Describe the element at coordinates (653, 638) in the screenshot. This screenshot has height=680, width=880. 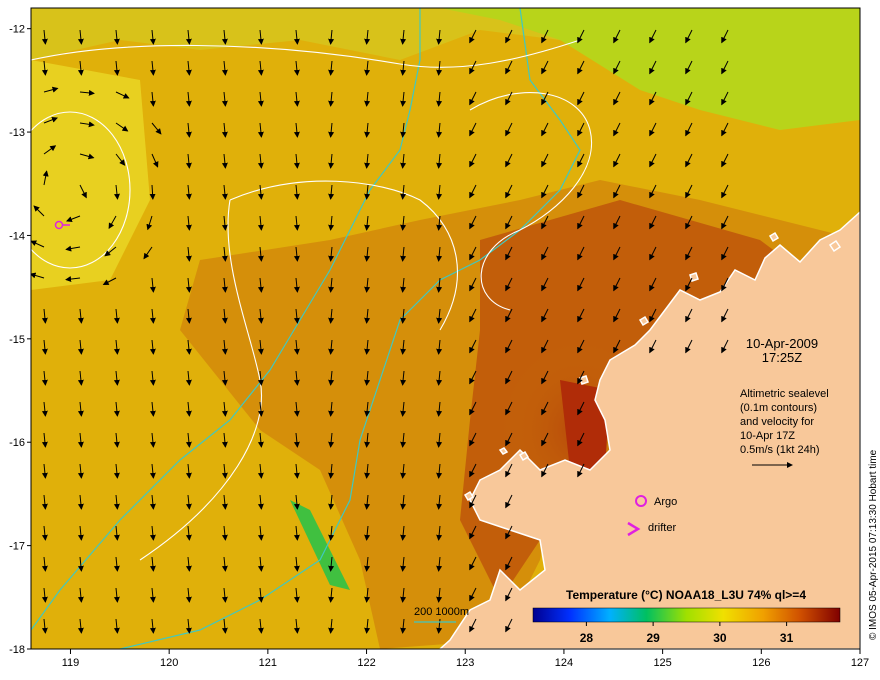
I see `colorbar-tick-label: 29` at that location.